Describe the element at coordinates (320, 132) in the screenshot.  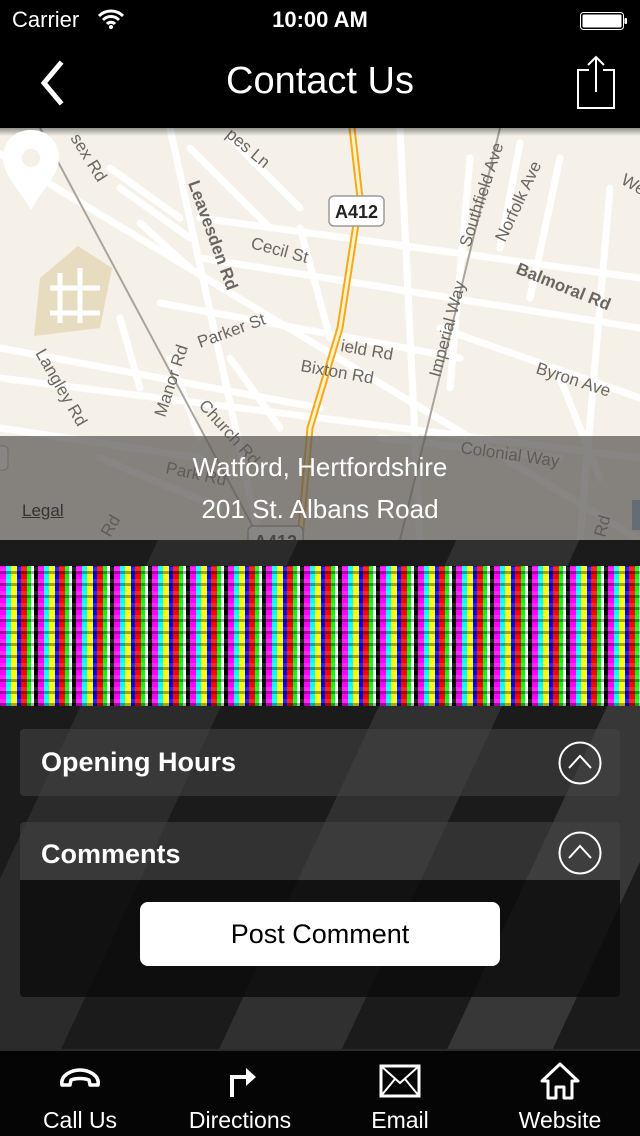
I see `map-top-shadow` at that location.